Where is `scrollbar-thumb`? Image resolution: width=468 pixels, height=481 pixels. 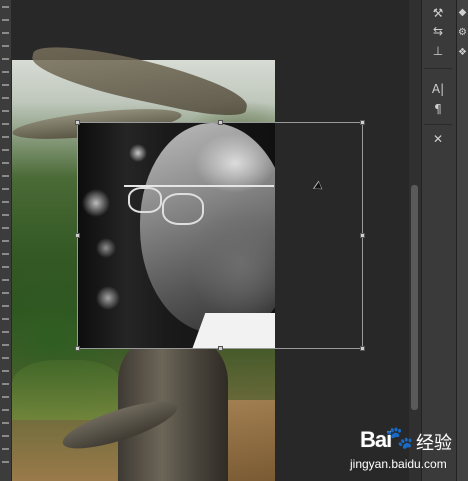
scrollbar-thumb is located at coordinates (414, 297).